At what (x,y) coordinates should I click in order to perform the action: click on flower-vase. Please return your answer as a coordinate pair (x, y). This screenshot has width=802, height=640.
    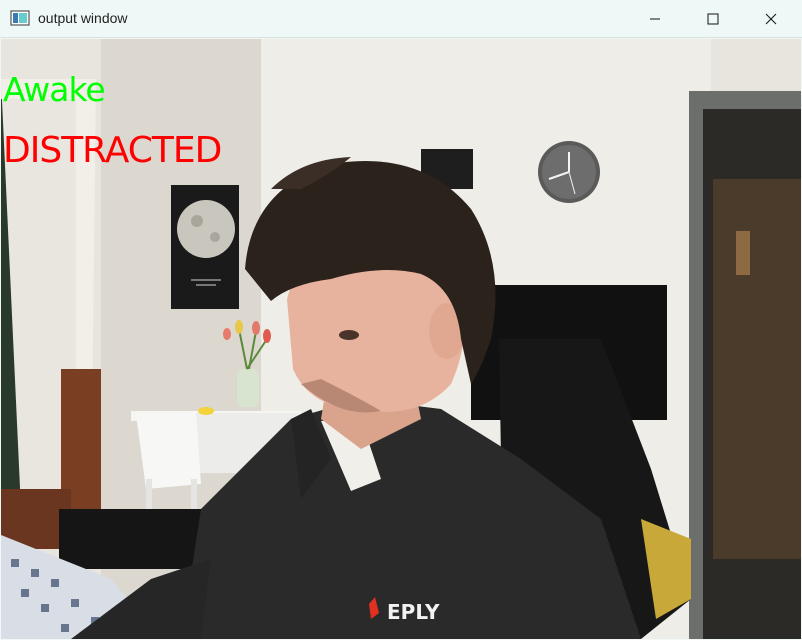
    Looking at the image, I should click on (248, 388).